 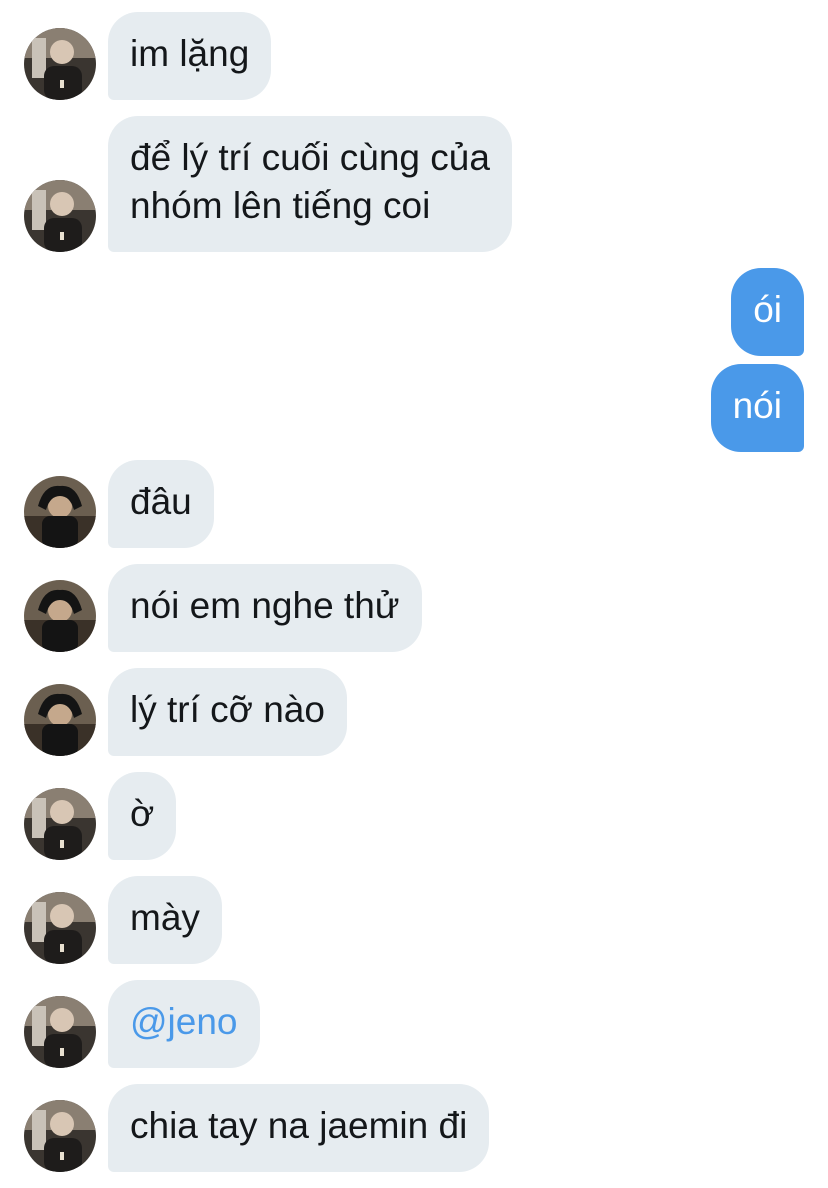 I want to click on message-text: nói em nghe thử, so click(x=265, y=605).